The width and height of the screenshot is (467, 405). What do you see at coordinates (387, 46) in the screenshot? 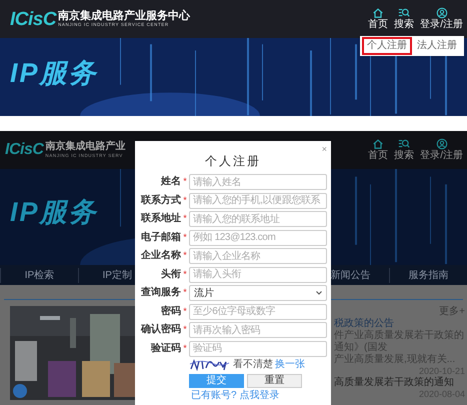
I see `menu-item: 个人注册` at bounding box center [387, 46].